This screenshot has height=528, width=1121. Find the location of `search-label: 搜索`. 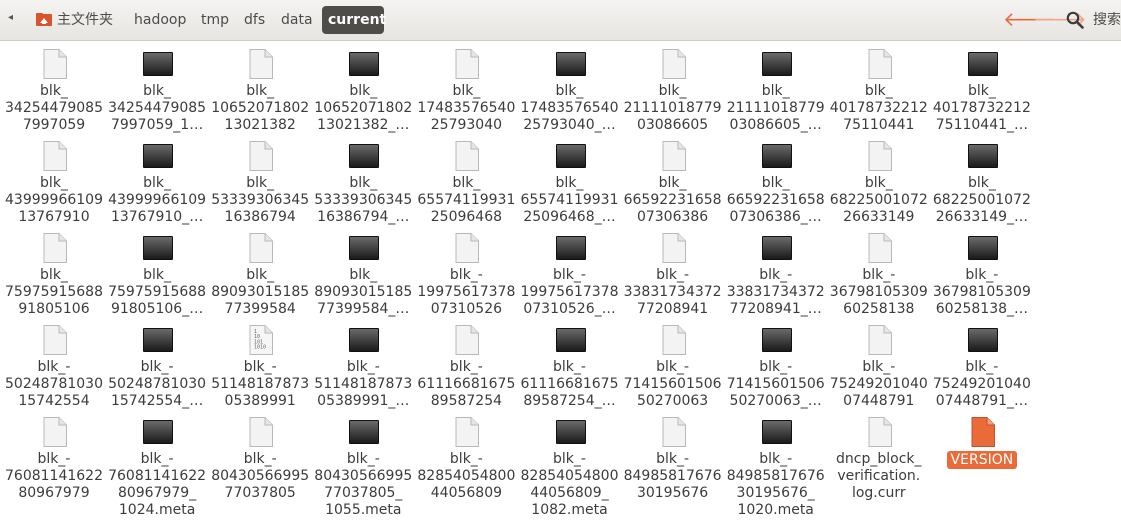

search-label: 搜索 is located at coordinates (1107, 20).